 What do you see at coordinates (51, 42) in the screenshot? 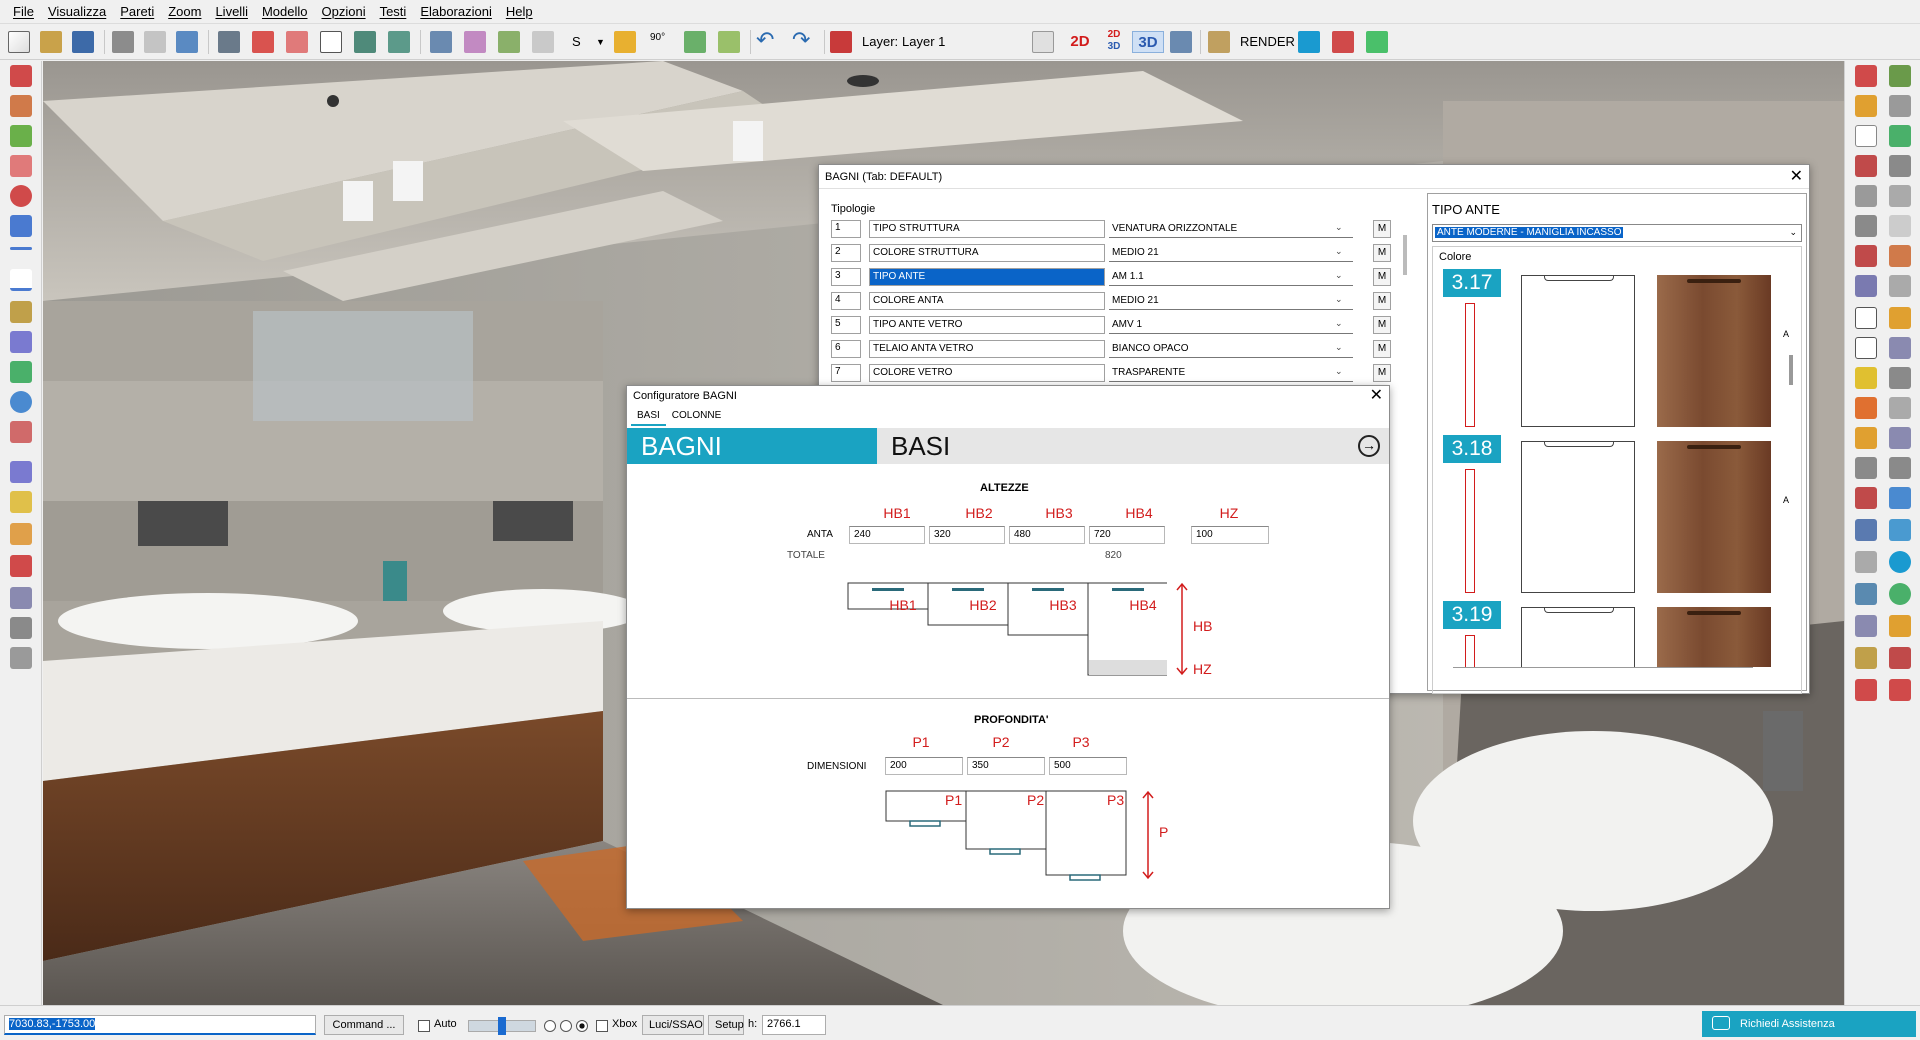
I see `open-folder-icon` at bounding box center [51, 42].